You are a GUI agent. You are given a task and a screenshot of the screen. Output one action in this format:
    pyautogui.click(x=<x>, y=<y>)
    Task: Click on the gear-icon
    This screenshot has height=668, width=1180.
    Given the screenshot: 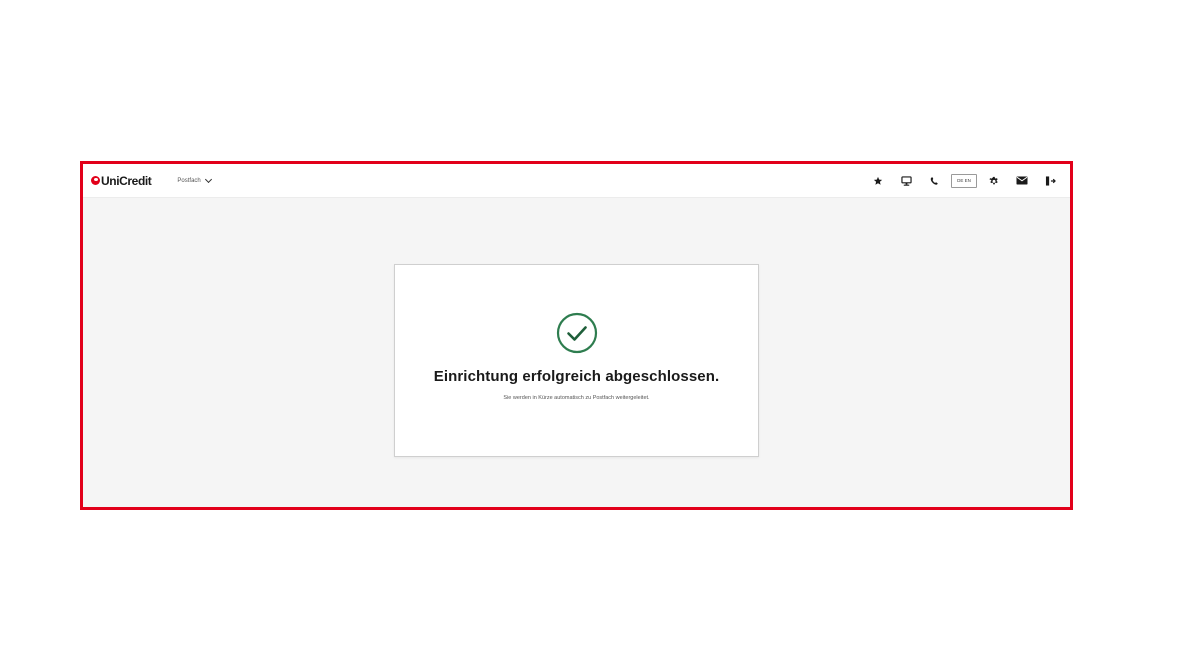 What is the action you would take?
    pyautogui.click(x=993, y=180)
    